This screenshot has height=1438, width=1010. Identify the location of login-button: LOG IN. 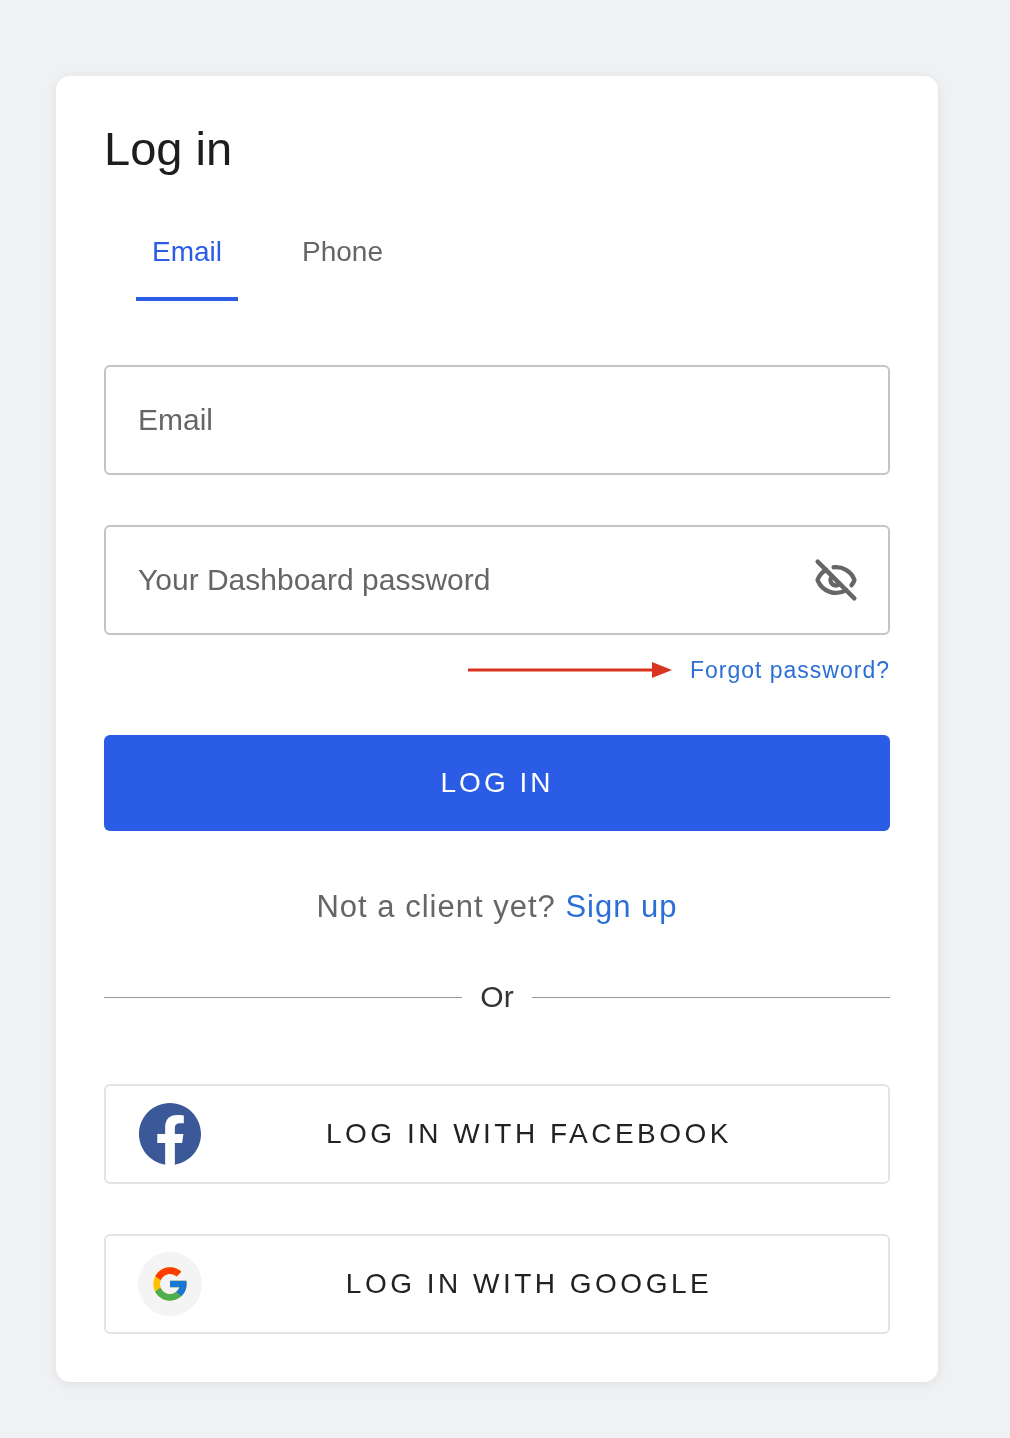
(497, 783).